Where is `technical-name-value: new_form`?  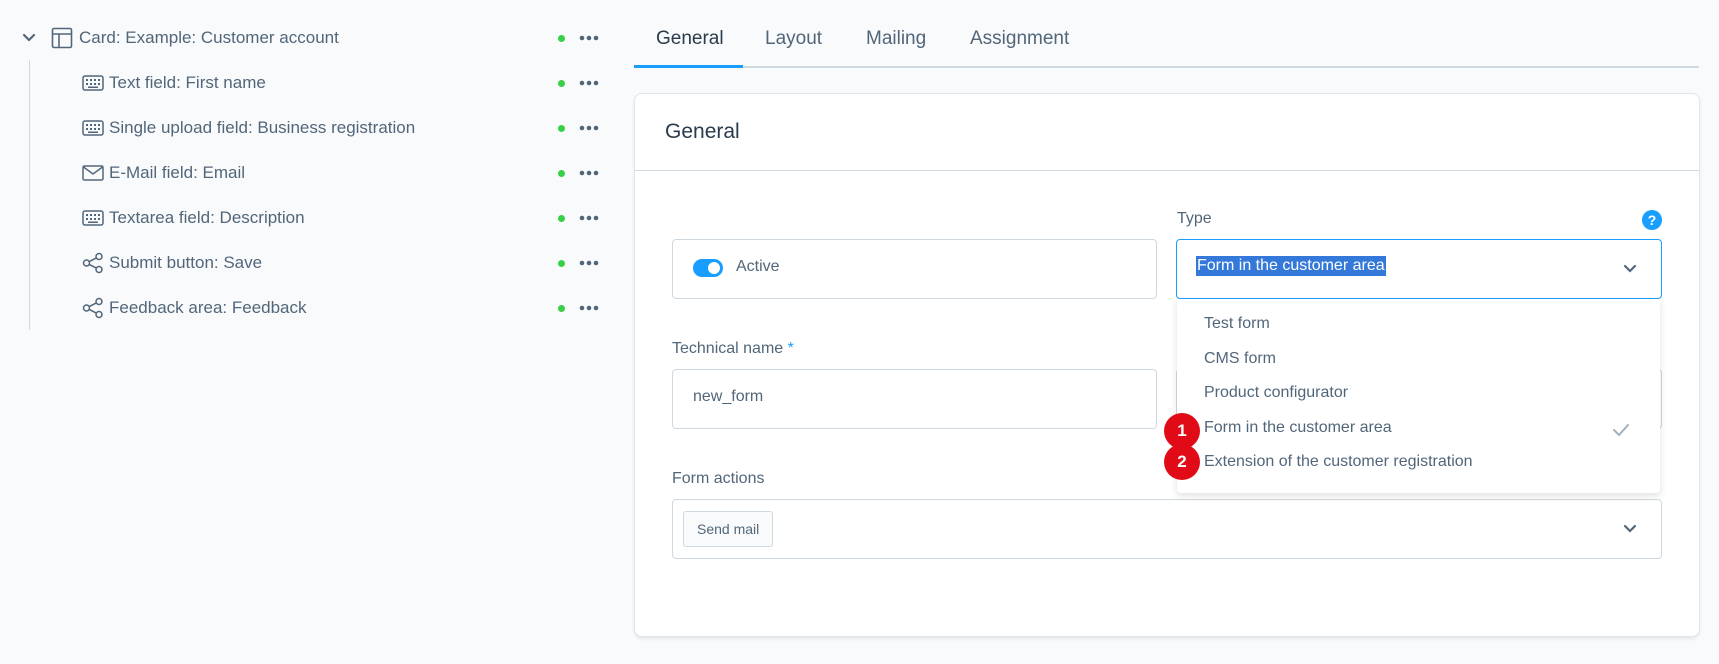
technical-name-value: new_form is located at coordinates (728, 396).